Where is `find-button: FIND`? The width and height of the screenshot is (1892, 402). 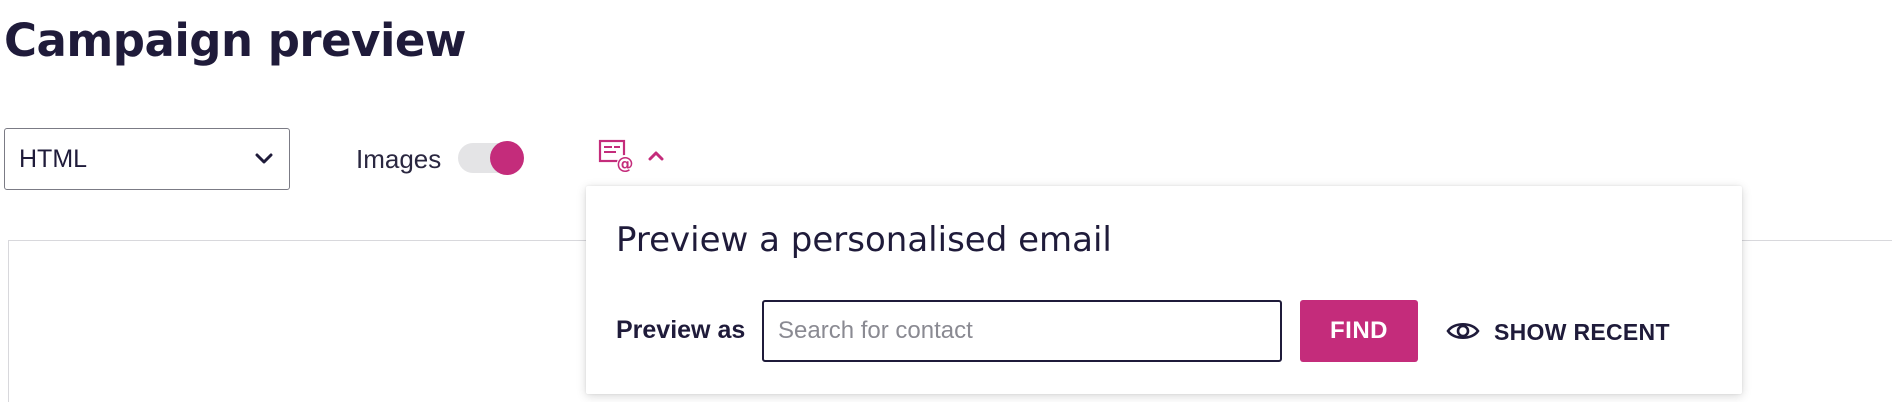
find-button: FIND is located at coordinates (1359, 331).